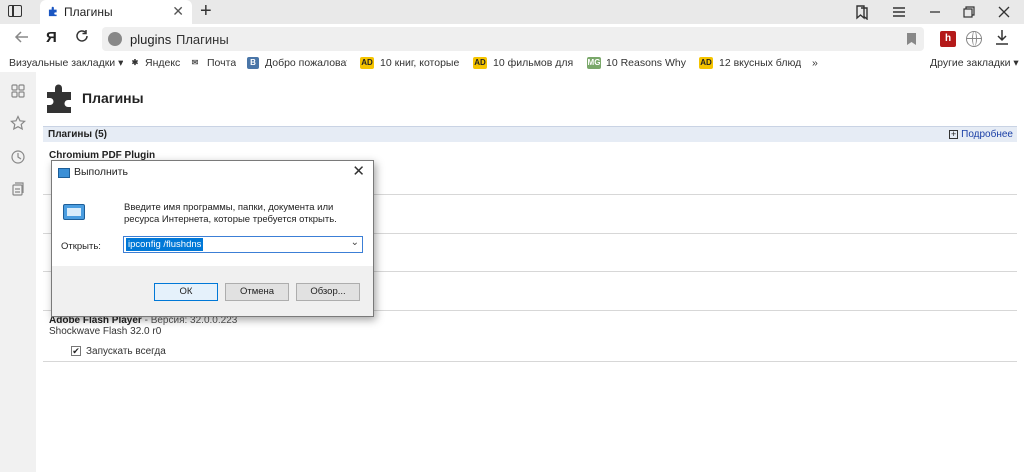 The image size is (1024, 472). What do you see at coordinates (77, 134) in the screenshot?
I see `section-title: Плагины (5)` at bounding box center [77, 134].